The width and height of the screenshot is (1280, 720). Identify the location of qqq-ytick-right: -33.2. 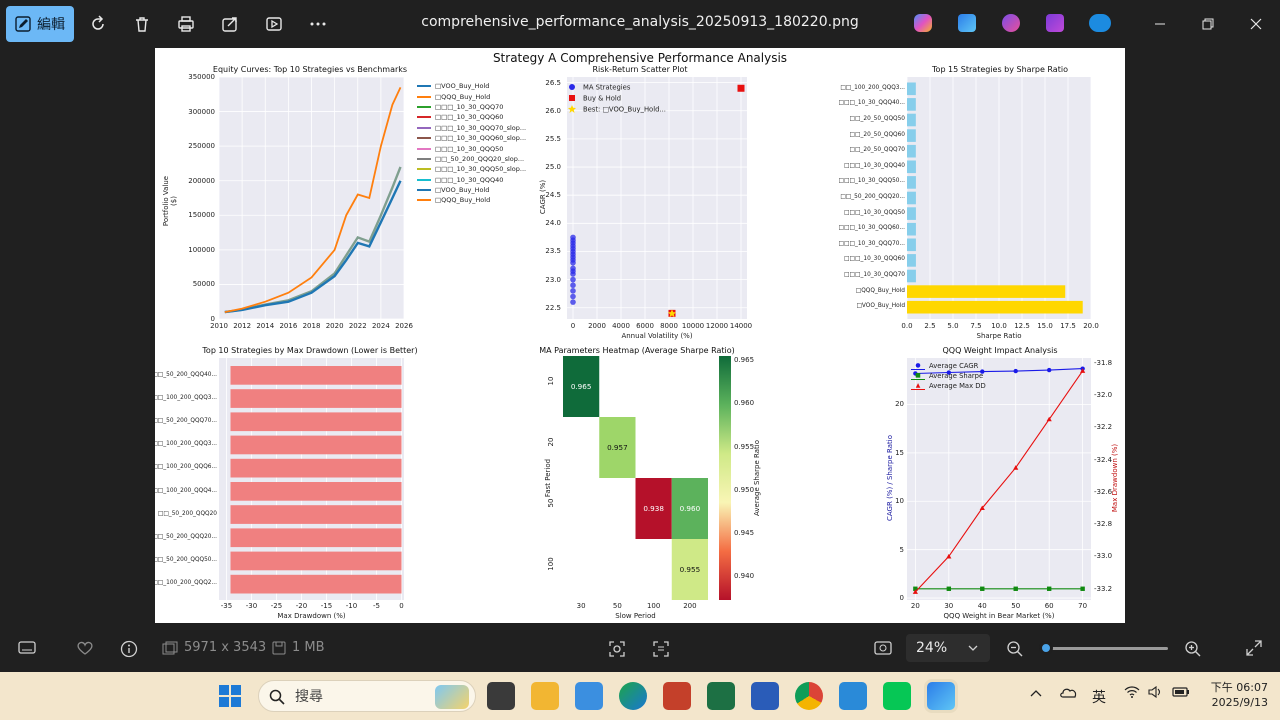
(1103, 588).